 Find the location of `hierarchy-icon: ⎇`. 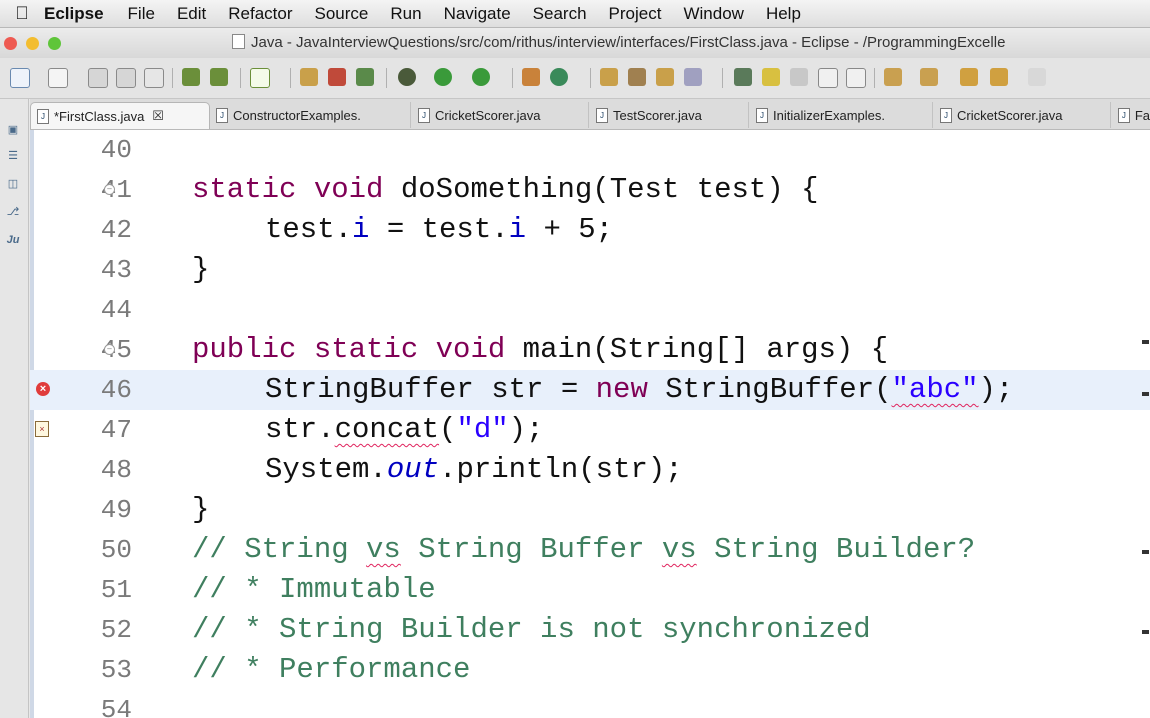

hierarchy-icon: ⎇ is located at coordinates (13, 212).